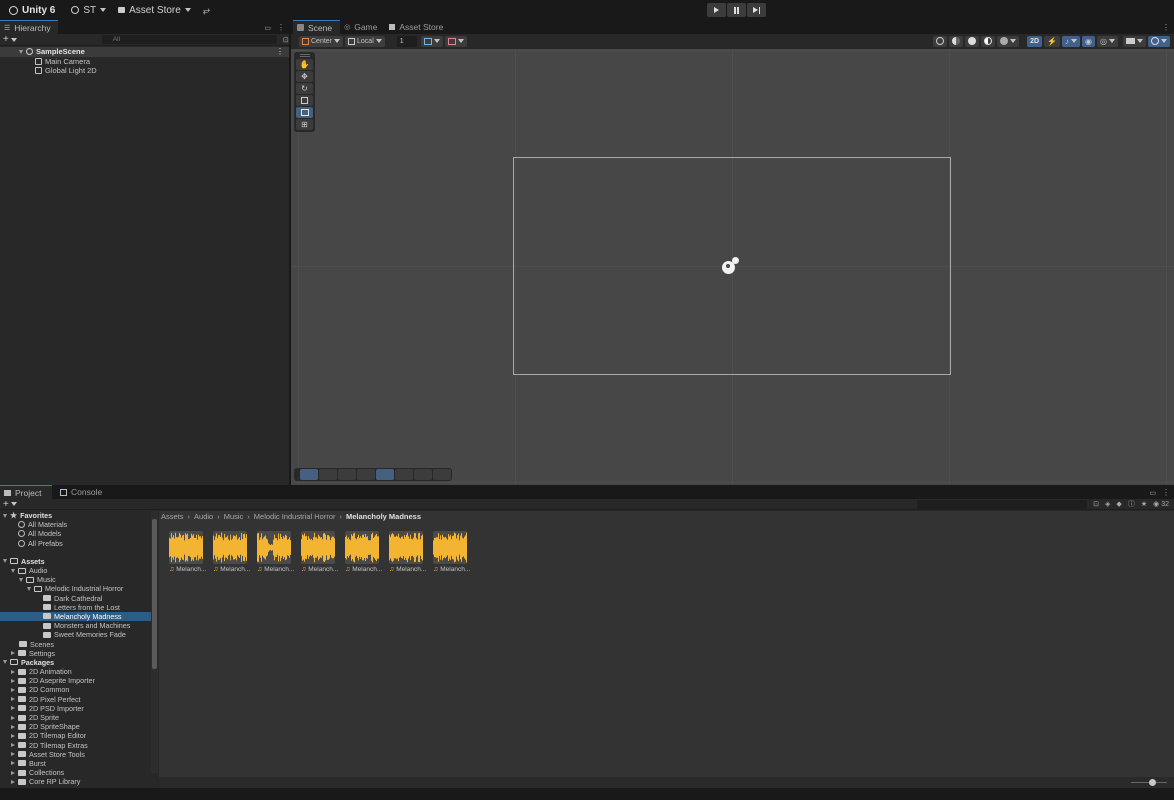  Describe the element at coordinates (144, 52) in the screenshot. I see `scene-row: SampleScene ⋮` at that location.